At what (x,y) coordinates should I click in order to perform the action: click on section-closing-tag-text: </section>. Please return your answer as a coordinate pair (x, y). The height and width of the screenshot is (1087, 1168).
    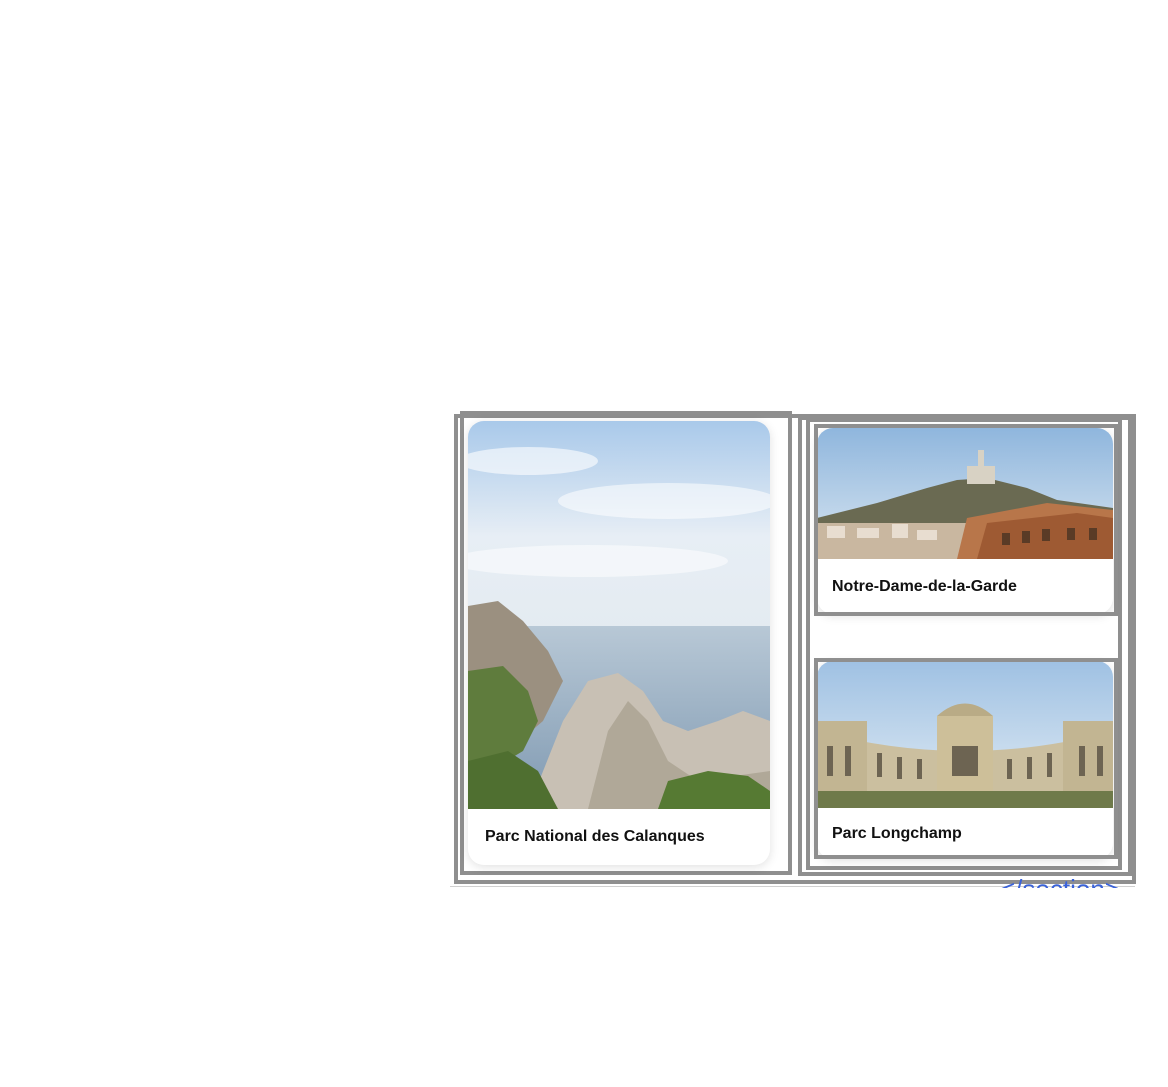
    Looking at the image, I should click on (1059, 882).